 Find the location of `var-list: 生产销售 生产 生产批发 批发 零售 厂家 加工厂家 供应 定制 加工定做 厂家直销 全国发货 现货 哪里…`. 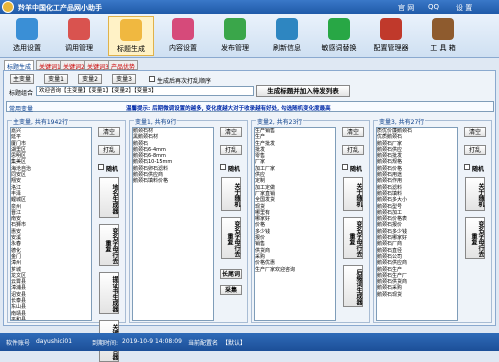

var-list: 生产销售 生产 生产批发 批发 零售 厂家 加工厂家 供应 定制 加工定做 厂家直销 全国发货 现货 哪里… is located at coordinates (295, 224).